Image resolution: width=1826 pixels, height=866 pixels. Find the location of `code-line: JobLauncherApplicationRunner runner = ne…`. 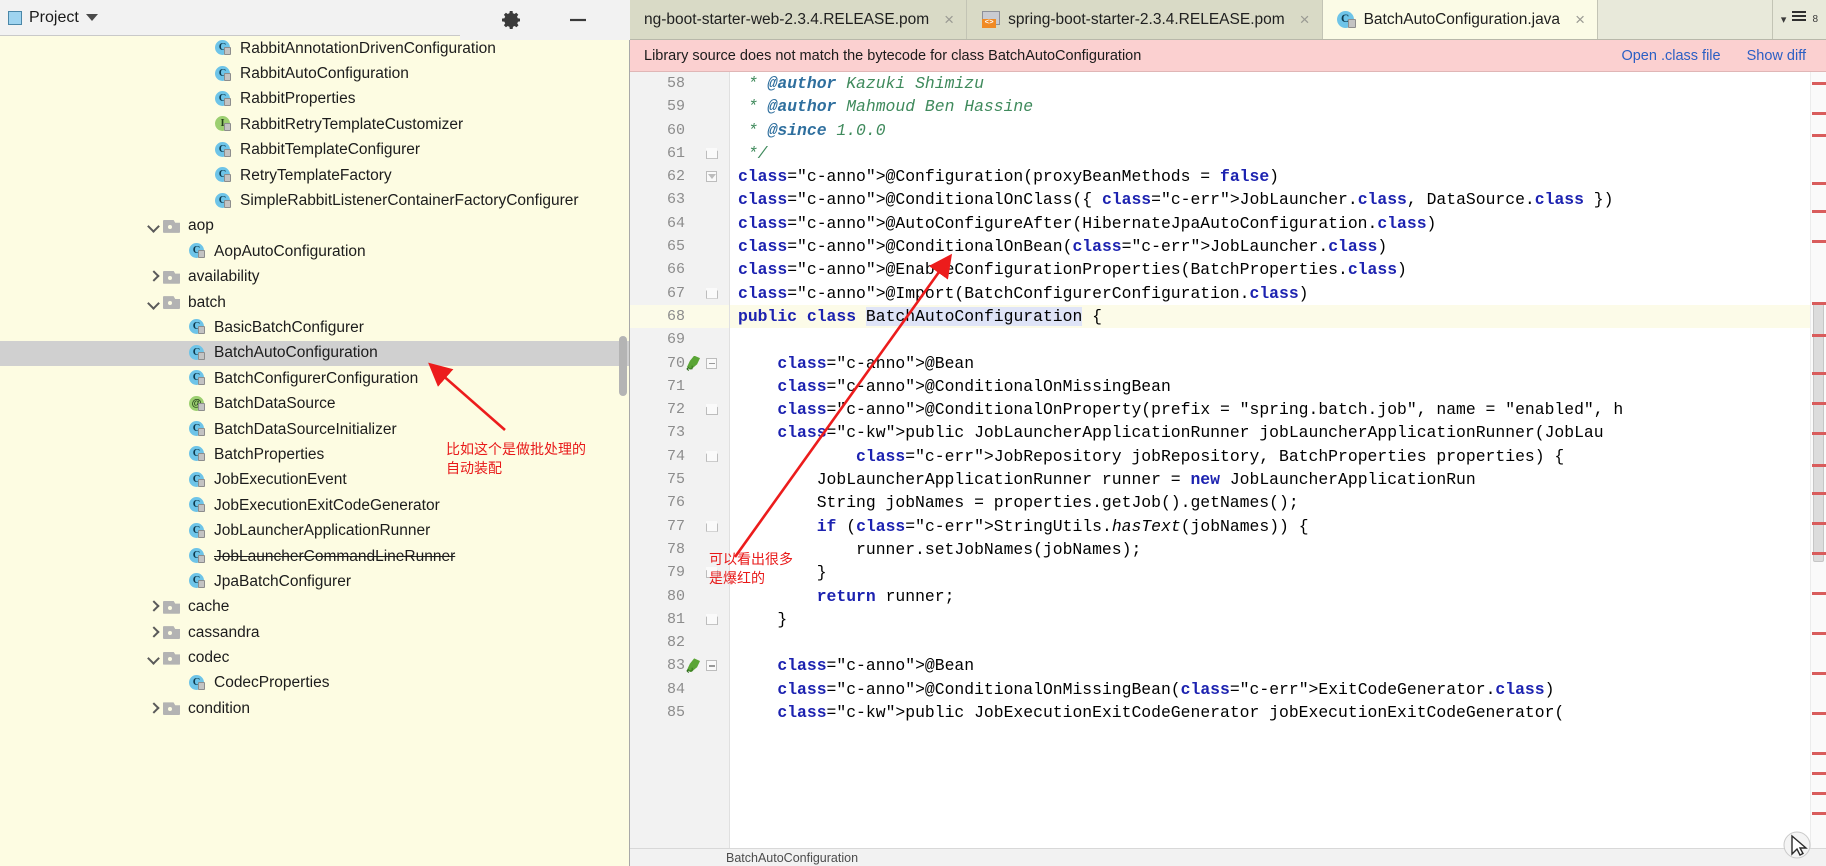

code-line: JobLauncherApplicationRunner runner = ne… is located at coordinates (1270, 479).